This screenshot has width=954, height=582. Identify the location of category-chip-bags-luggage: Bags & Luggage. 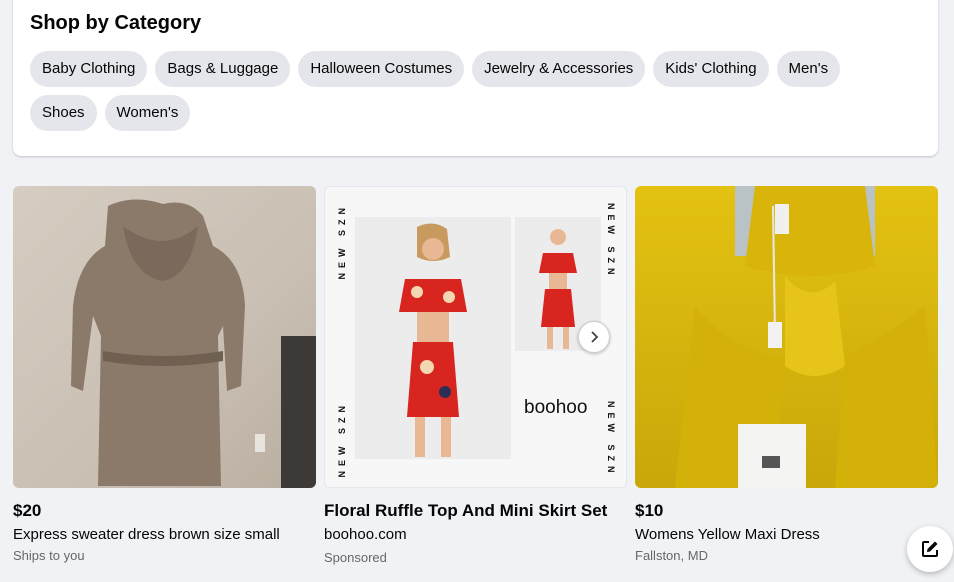
(223, 69).